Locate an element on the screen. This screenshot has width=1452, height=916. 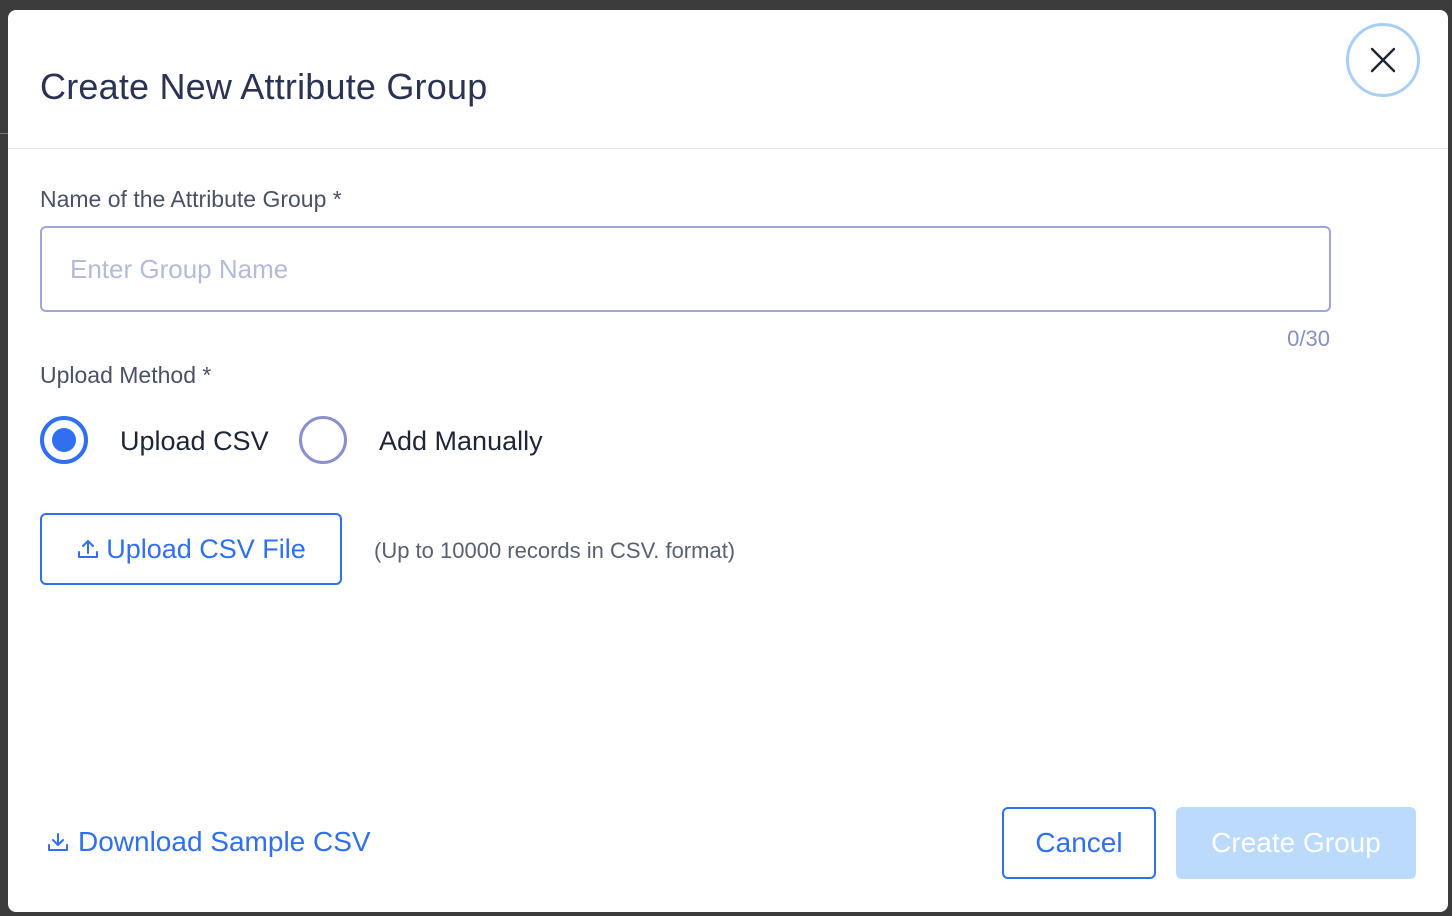
upload-icon is located at coordinates (88, 549).